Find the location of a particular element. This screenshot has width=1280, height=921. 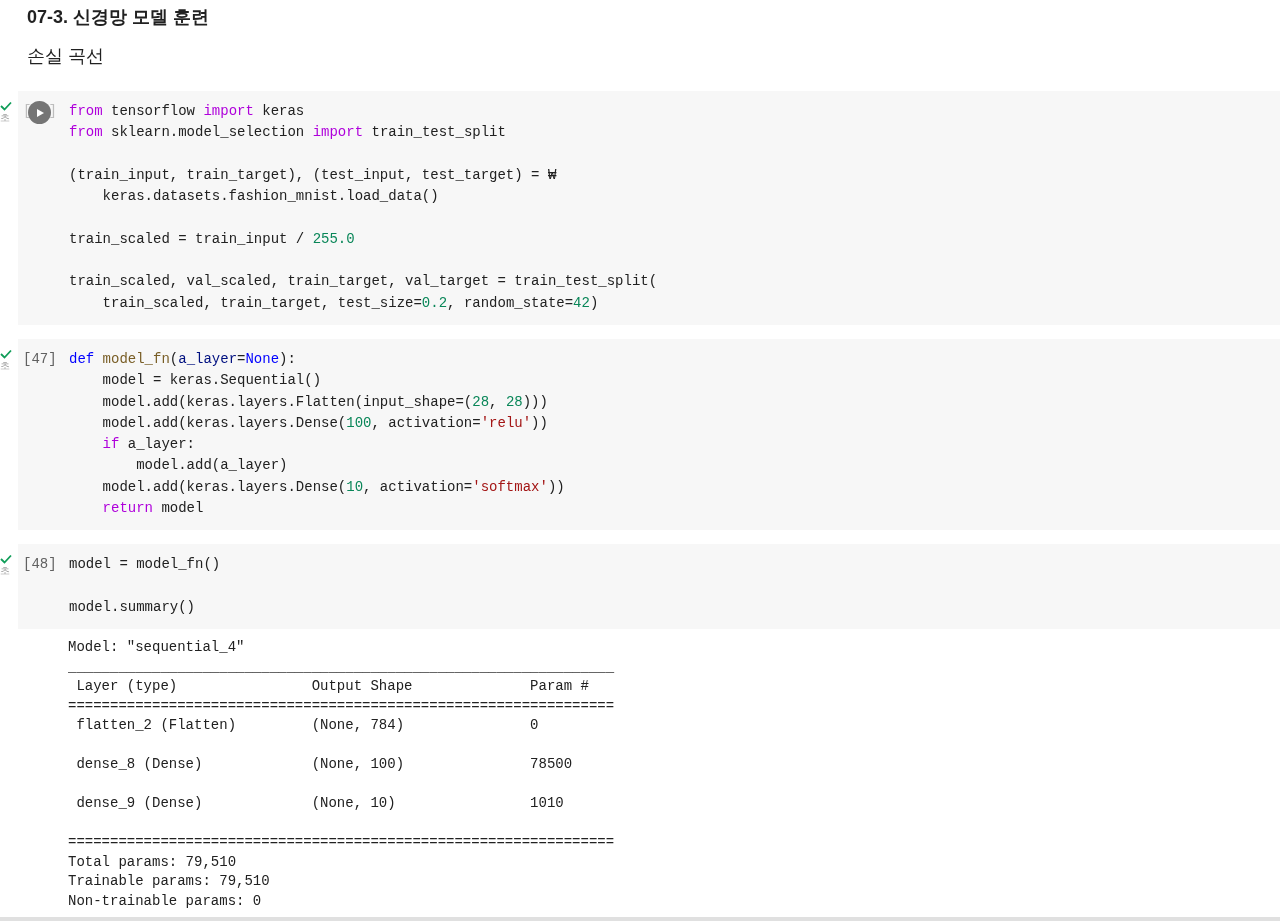

play-icon is located at coordinates (39, 112).